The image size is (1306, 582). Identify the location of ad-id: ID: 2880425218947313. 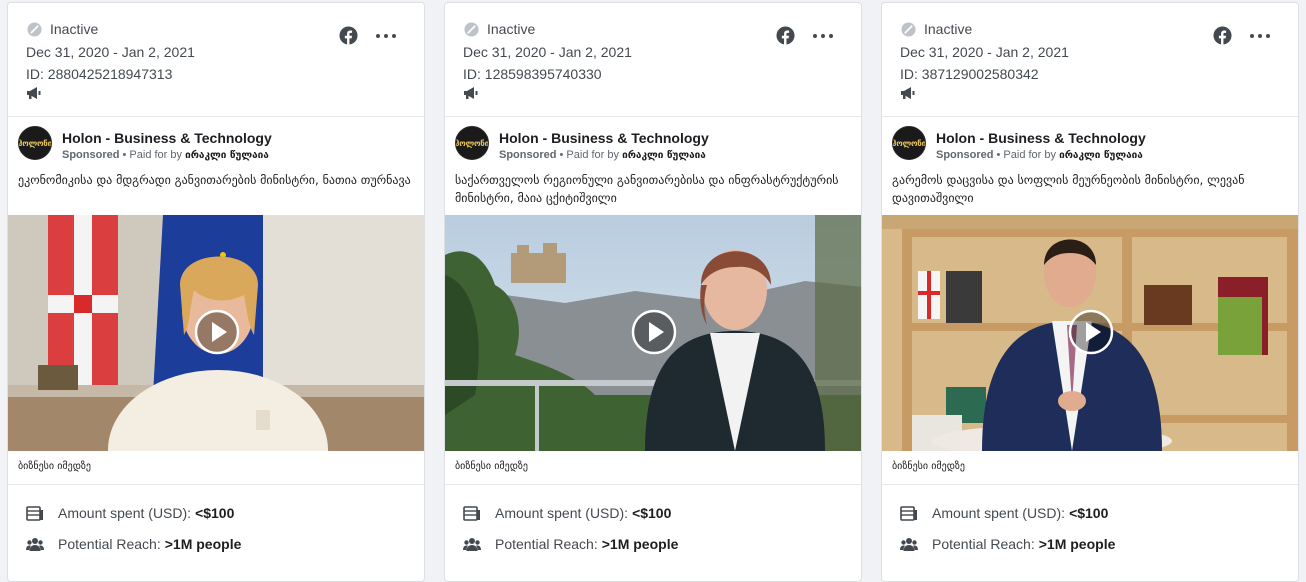
(99, 74).